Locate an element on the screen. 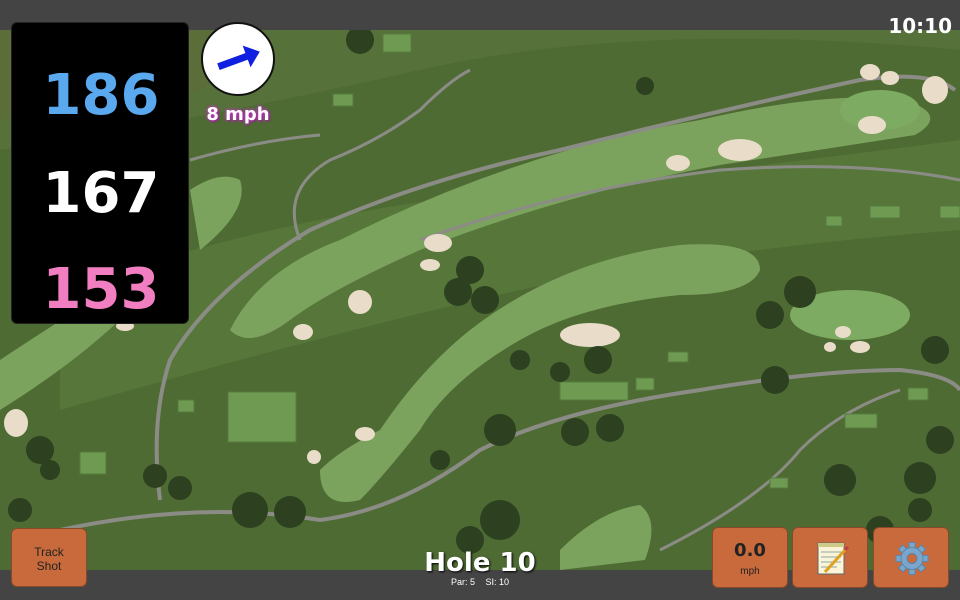  track-shot-label: Track Shot is located at coordinates (49, 559).